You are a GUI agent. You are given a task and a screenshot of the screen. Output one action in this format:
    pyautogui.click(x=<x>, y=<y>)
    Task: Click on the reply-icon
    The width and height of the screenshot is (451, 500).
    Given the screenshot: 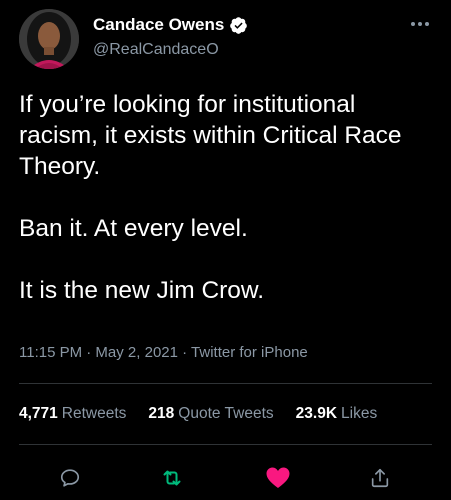 What is the action you would take?
    pyautogui.click(x=70, y=478)
    